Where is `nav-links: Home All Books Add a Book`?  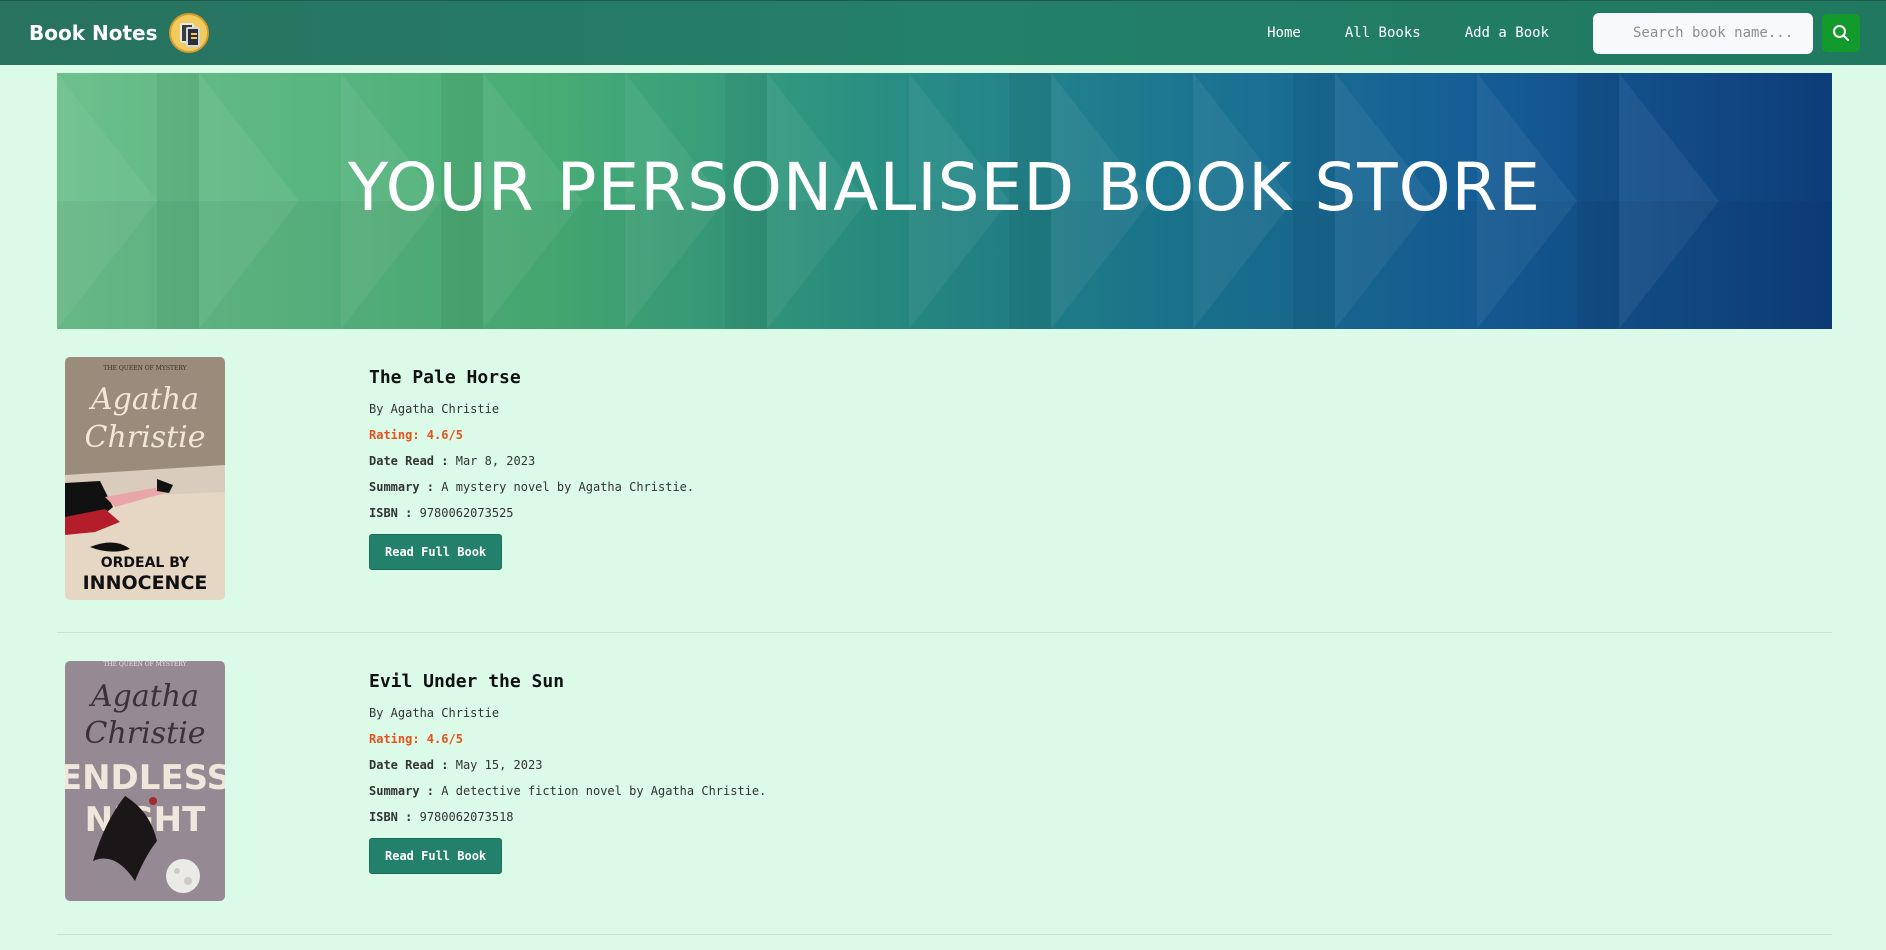
nav-links: Home All Books Add a Book is located at coordinates (1563, 33).